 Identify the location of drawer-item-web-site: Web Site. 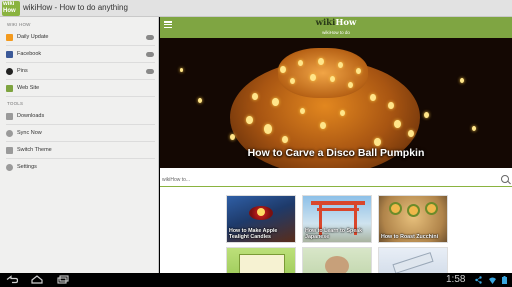
(79, 89).